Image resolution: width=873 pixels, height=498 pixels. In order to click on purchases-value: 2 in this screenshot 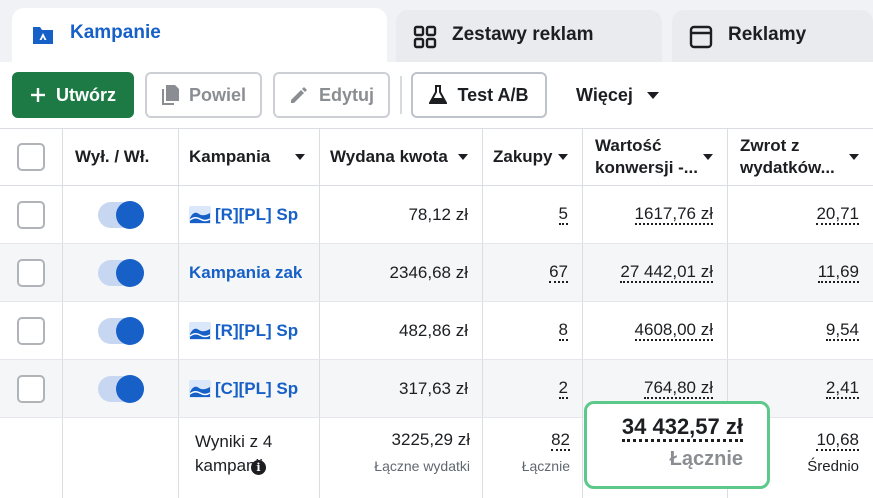, I will do `click(563, 388)`.